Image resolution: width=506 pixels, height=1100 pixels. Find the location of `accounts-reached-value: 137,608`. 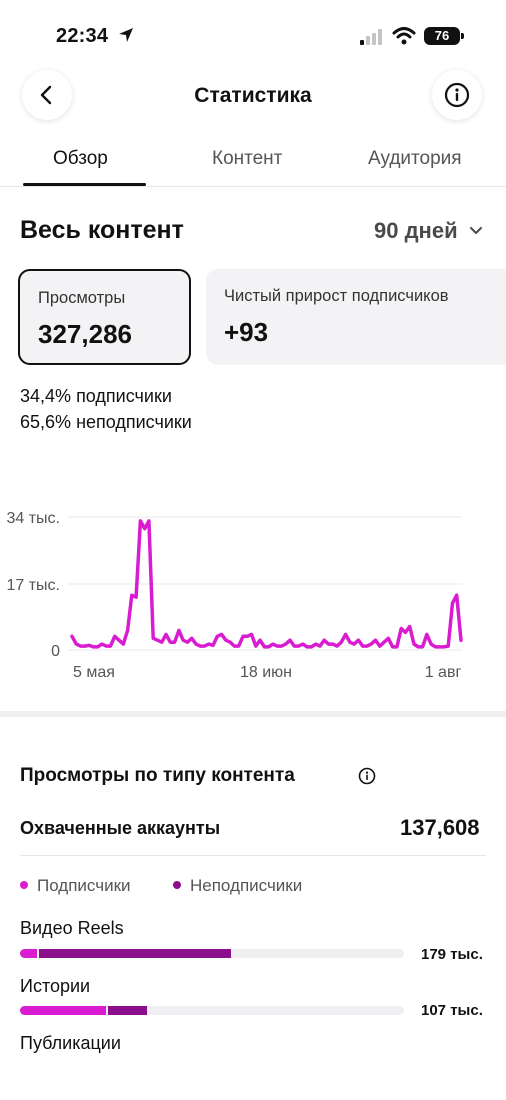

accounts-reached-value: 137,608 is located at coordinates (440, 827).